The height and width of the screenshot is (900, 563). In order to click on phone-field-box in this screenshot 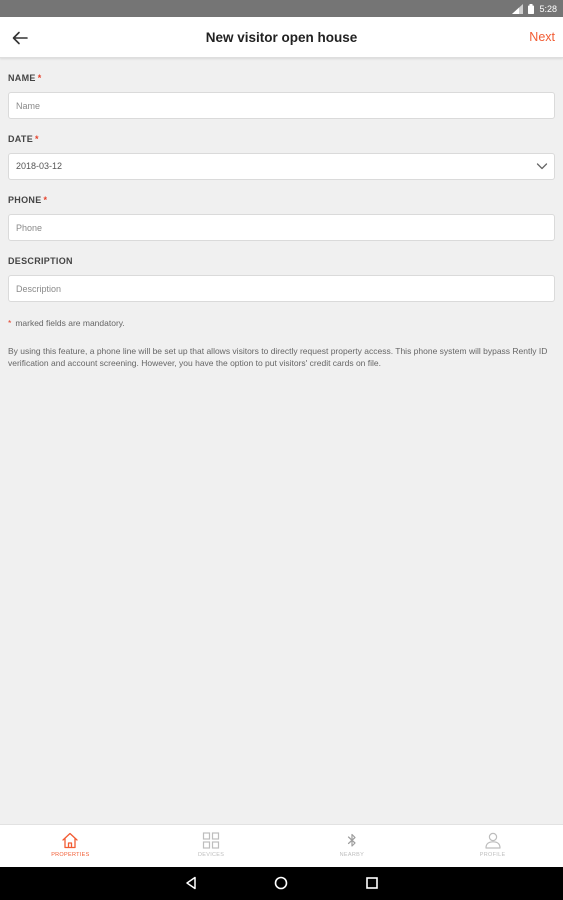, I will do `click(281, 227)`.